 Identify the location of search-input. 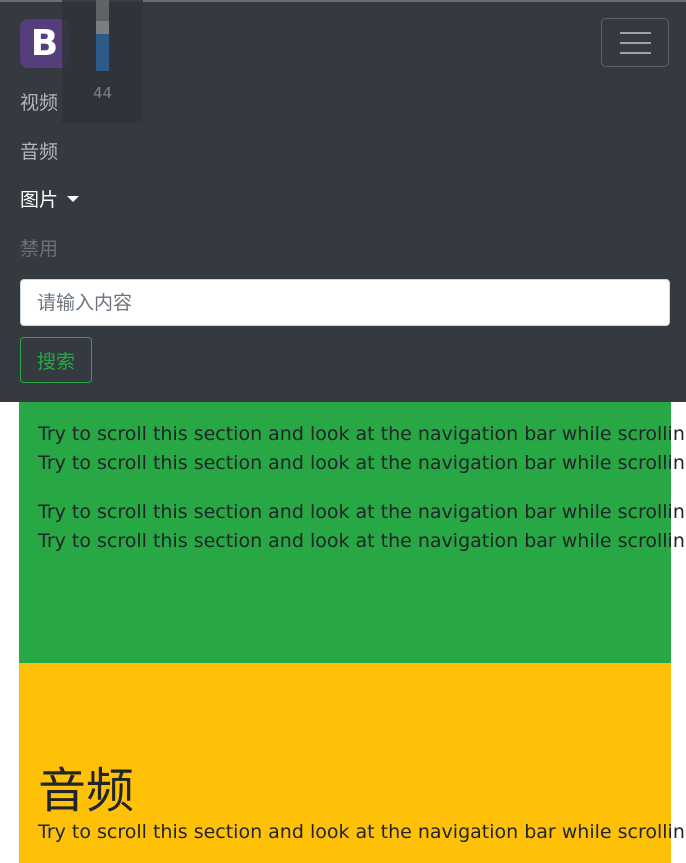
(345, 302).